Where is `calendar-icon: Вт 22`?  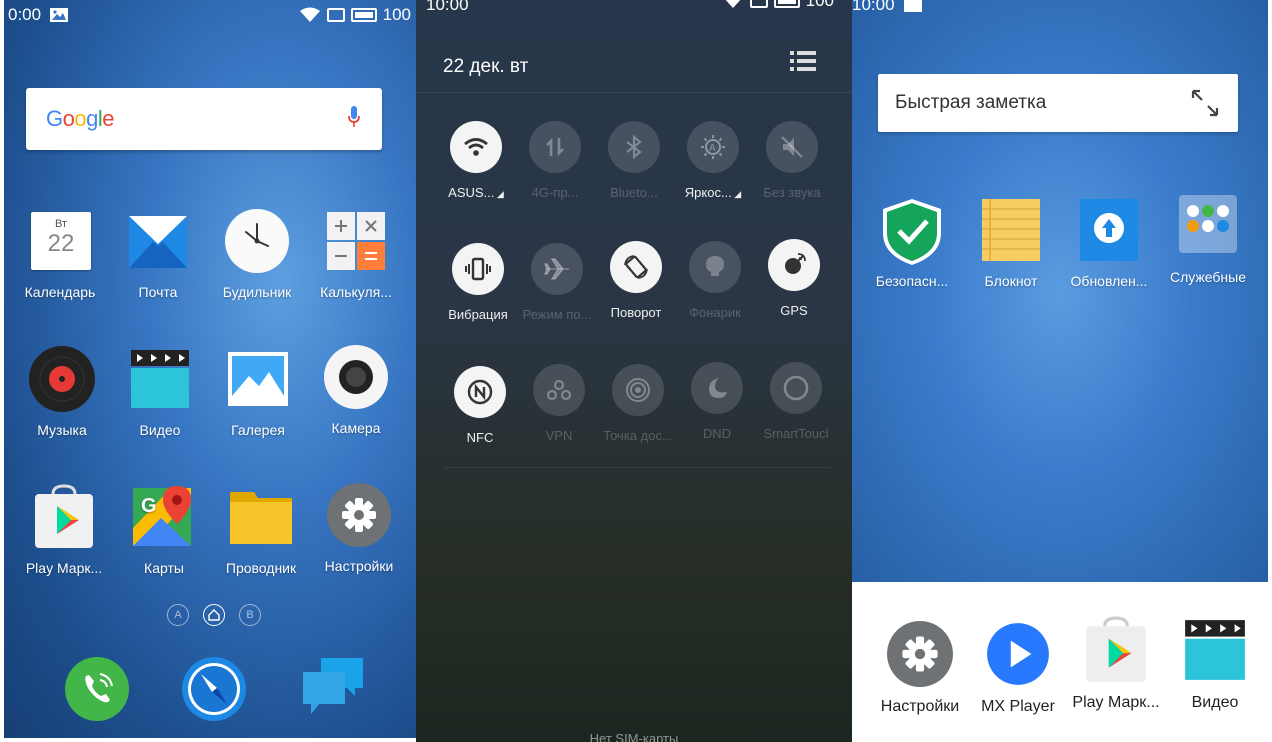
calendar-icon: Вт 22 is located at coordinates (60, 241).